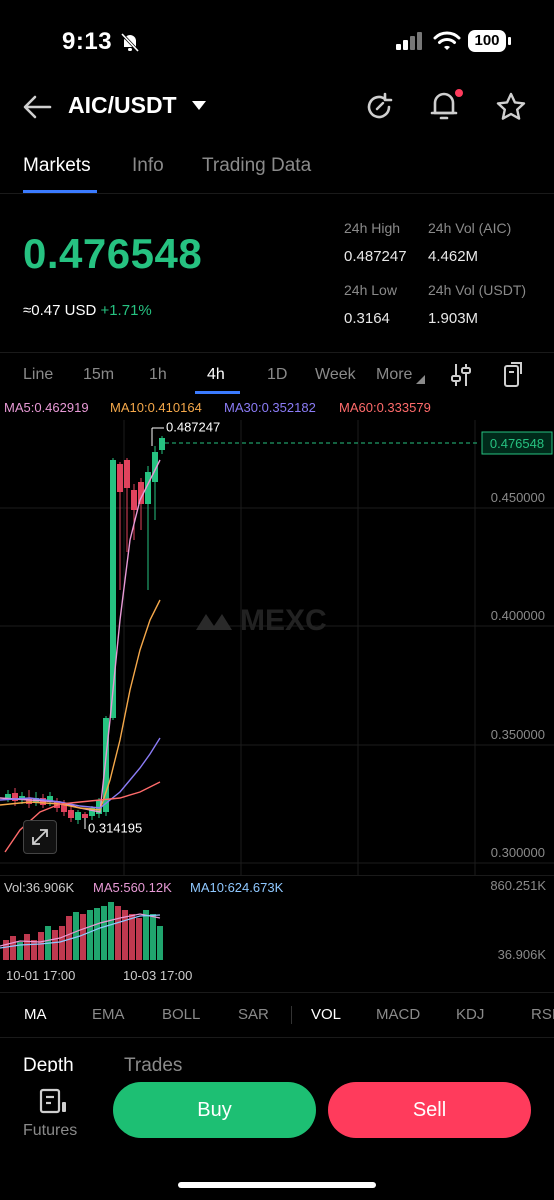  Describe the element at coordinates (80, 310) in the screenshot. I see `fiat-currency: USD` at that location.